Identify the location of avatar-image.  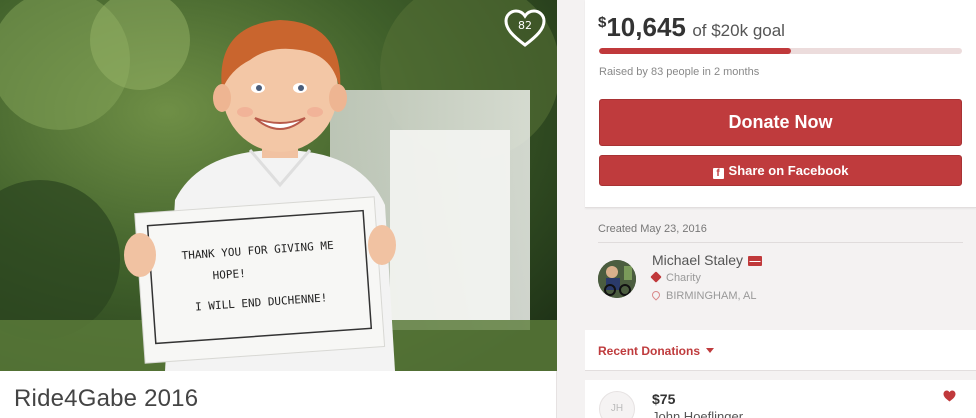
(617, 279).